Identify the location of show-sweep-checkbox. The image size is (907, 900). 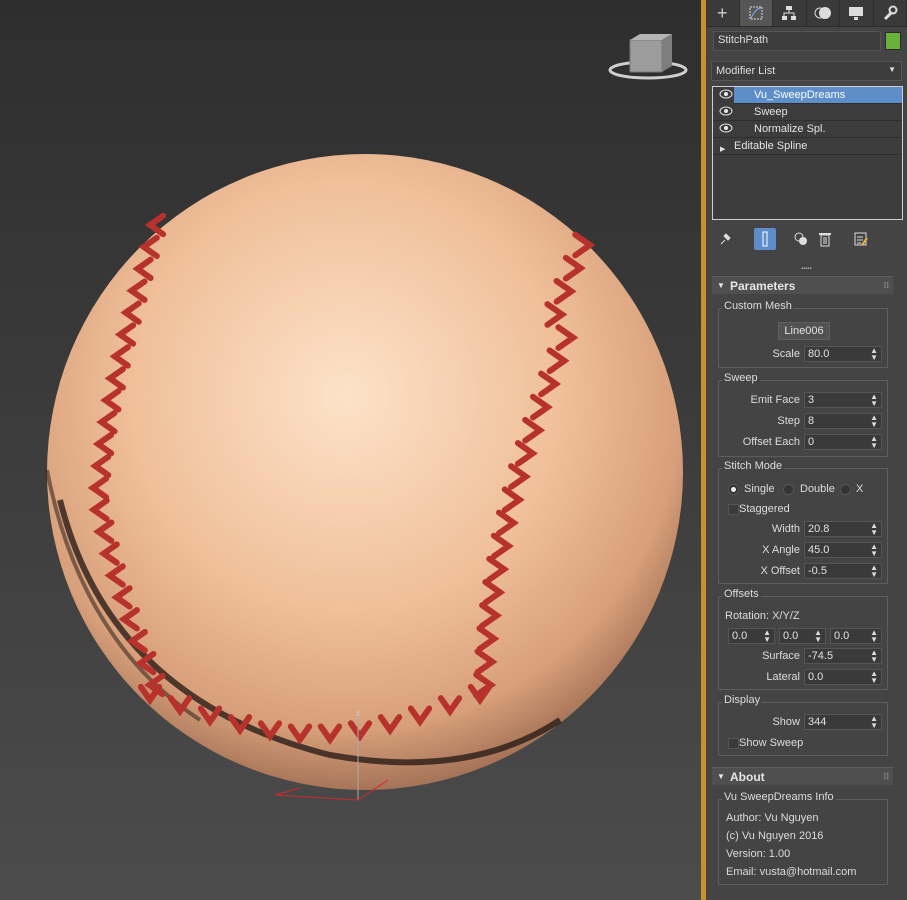
(733, 743).